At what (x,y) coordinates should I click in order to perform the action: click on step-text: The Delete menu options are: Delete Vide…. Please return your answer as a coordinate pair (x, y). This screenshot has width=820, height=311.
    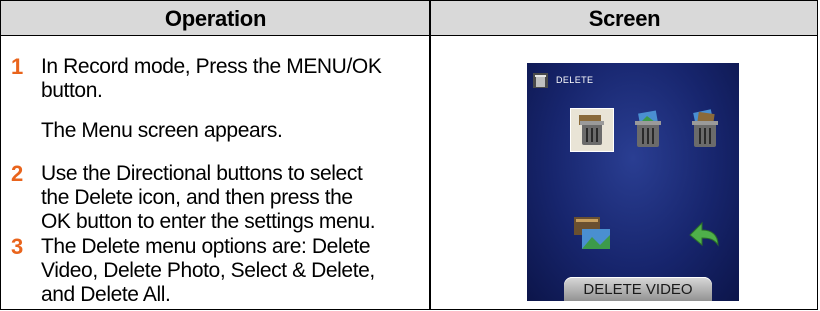
    Looking at the image, I should click on (233, 271).